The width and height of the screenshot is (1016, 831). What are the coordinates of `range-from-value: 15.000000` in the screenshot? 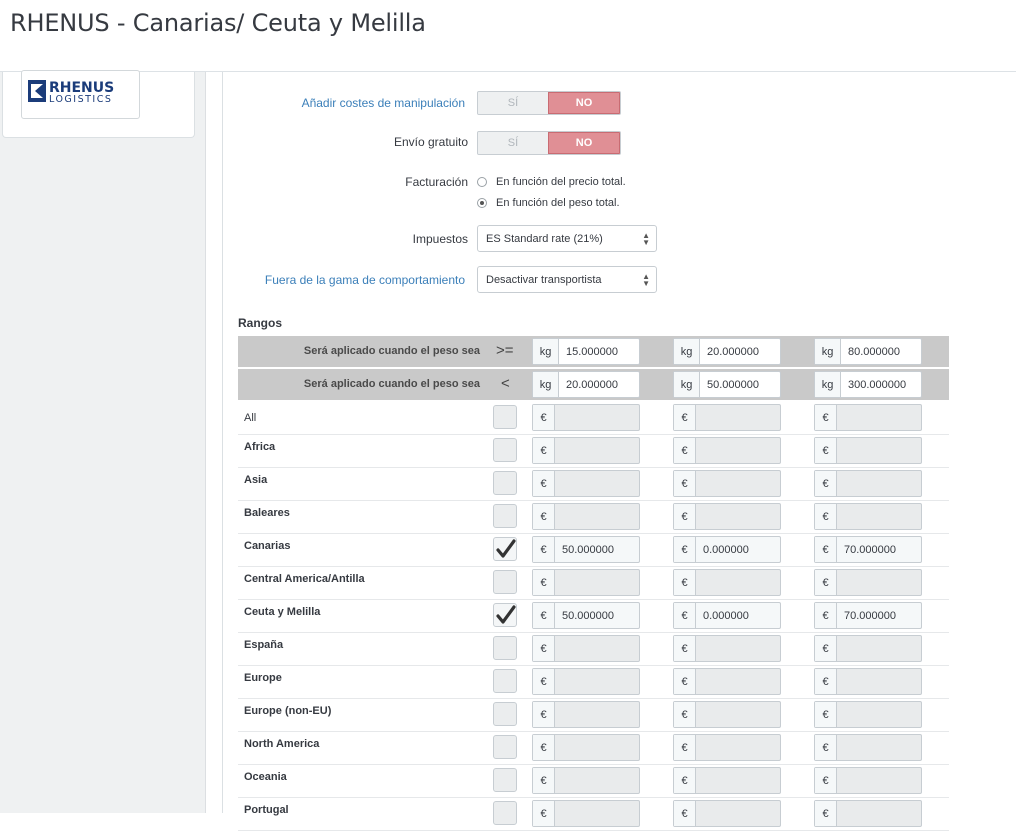 It's located at (599, 351).